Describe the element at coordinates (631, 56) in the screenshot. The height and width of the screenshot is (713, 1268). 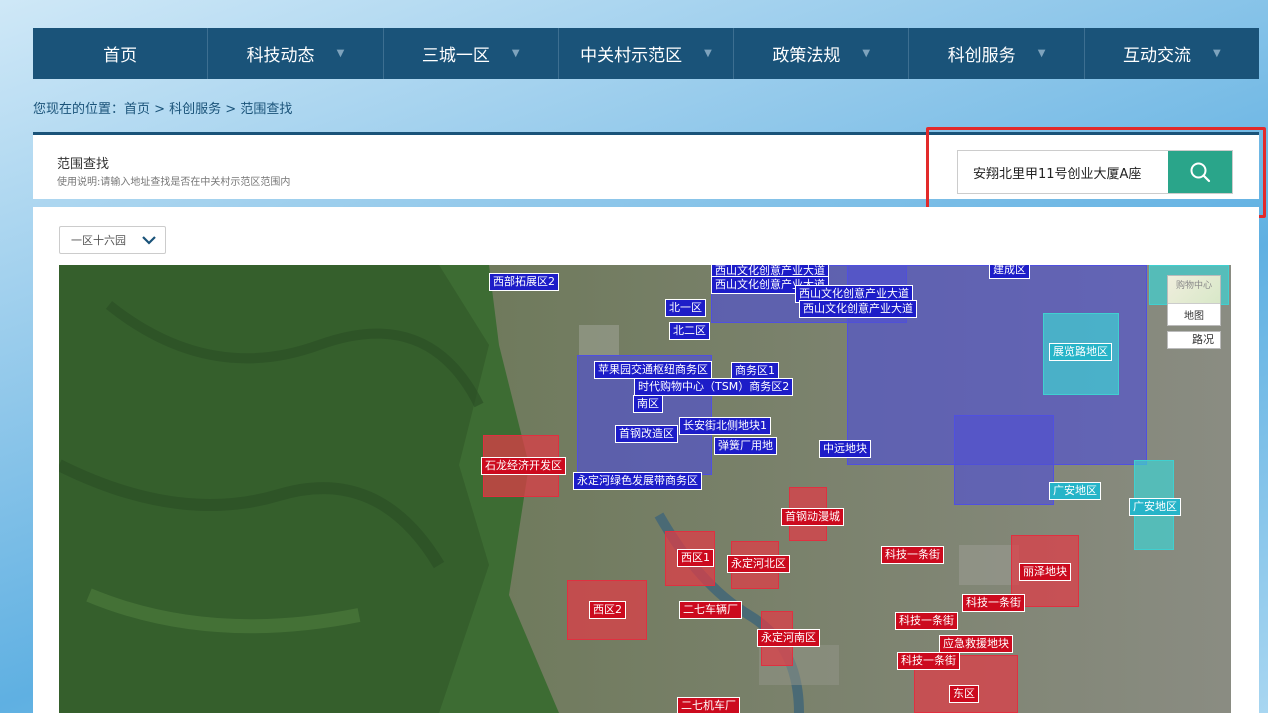
I see `nav-item-label: 中关村示范区` at that location.